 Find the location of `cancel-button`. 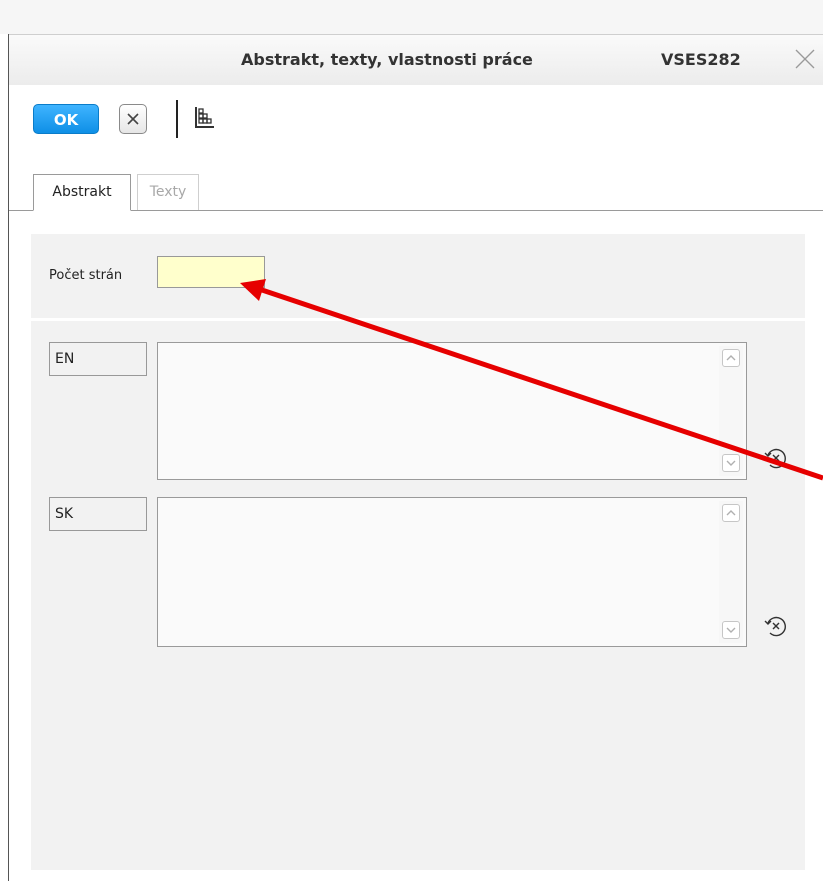

cancel-button is located at coordinates (133, 119).